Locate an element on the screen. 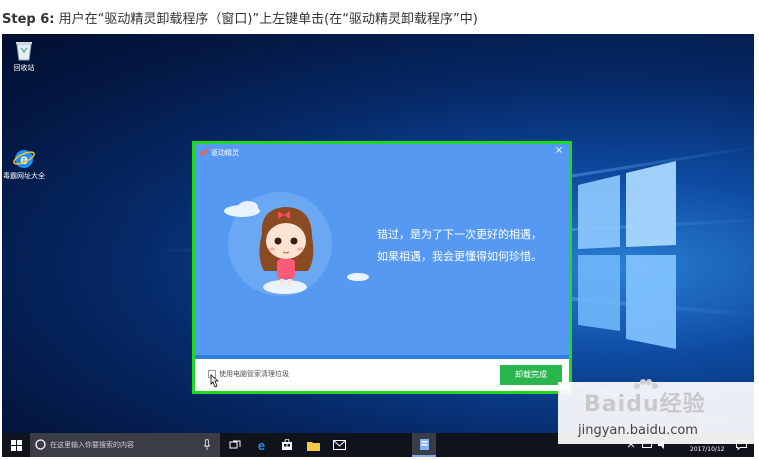 Image resolution: width=759 pixels, height=460 pixels. task-view-icon is located at coordinates (235, 444).